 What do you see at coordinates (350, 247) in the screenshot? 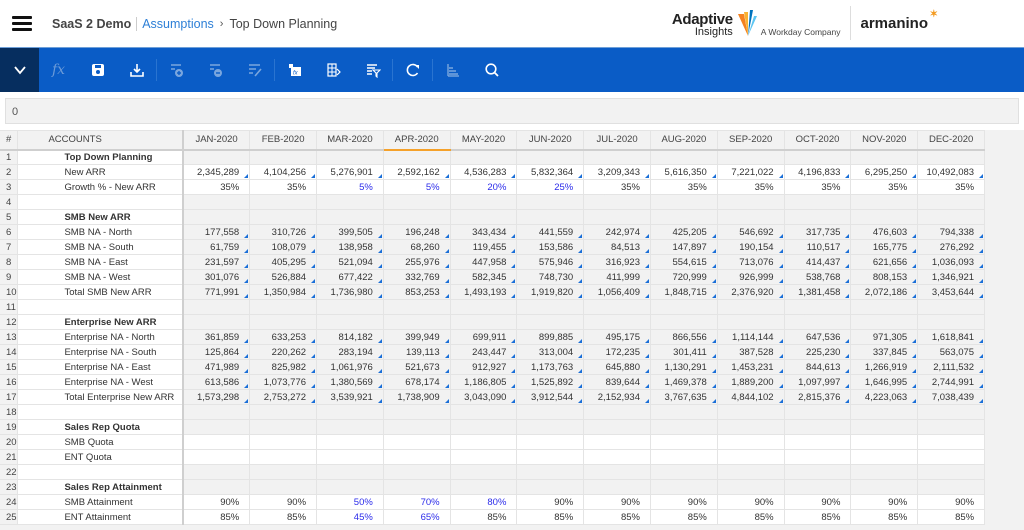
I see `data-cell: 138,958` at bounding box center [350, 247].